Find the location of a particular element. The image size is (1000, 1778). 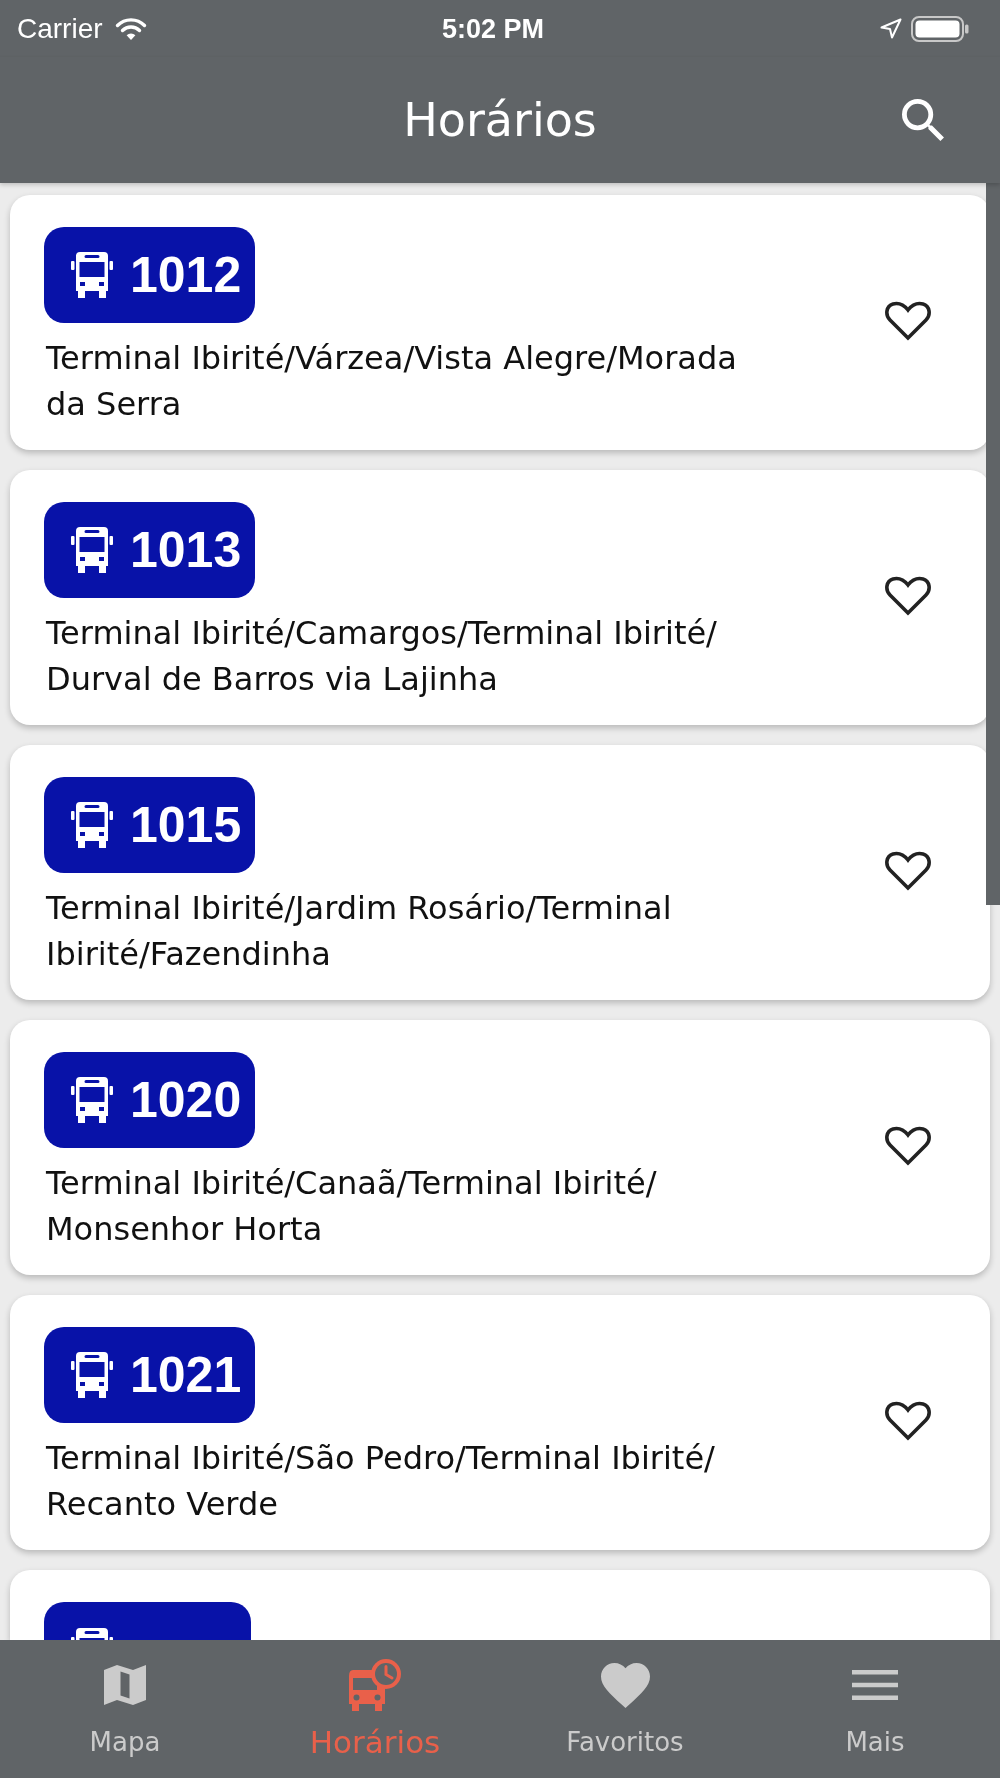

route-card: 1020 Terminal Ibirité/Canaã/Terminal Ibirité/Monsenhor Horta is located at coordinates (500, 1147).